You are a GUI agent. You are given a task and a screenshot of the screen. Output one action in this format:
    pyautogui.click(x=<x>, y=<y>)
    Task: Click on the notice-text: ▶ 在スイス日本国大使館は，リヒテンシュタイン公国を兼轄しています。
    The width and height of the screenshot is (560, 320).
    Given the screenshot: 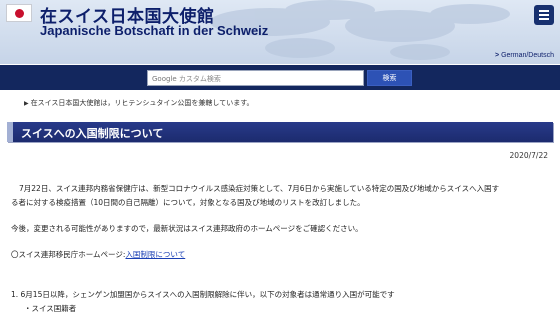 What is the action you would take?
    pyautogui.click(x=139, y=103)
    